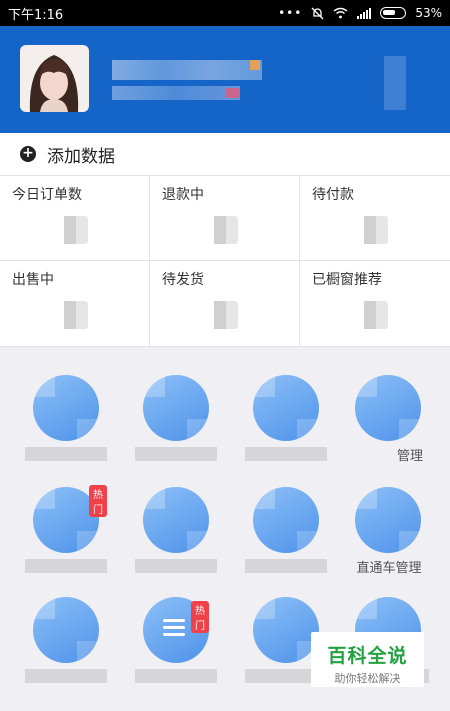 Image resolution: width=450 pixels, height=711 pixels. I want to click on more-dots-icon: •••, so click(290, 13).